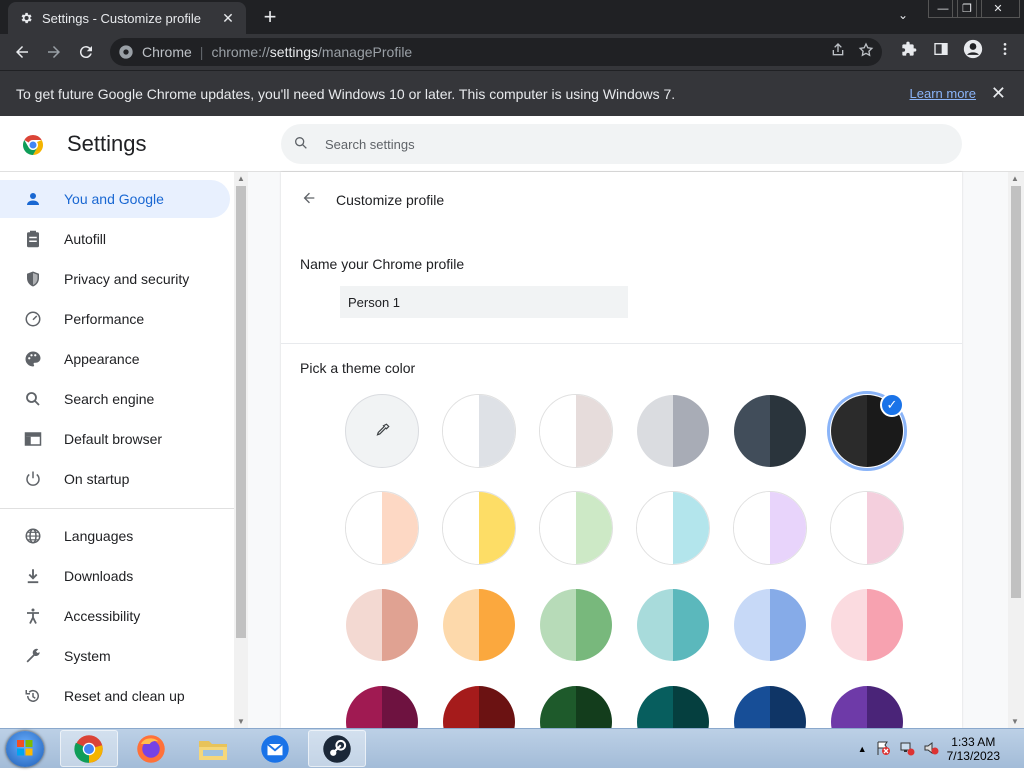 The height and width of the screenshot is (772, 1024). What do you see at coordinates (390, 200) in the screenshot?
I see `subpage-title: Customize profile` at bounding box center [390, 200].